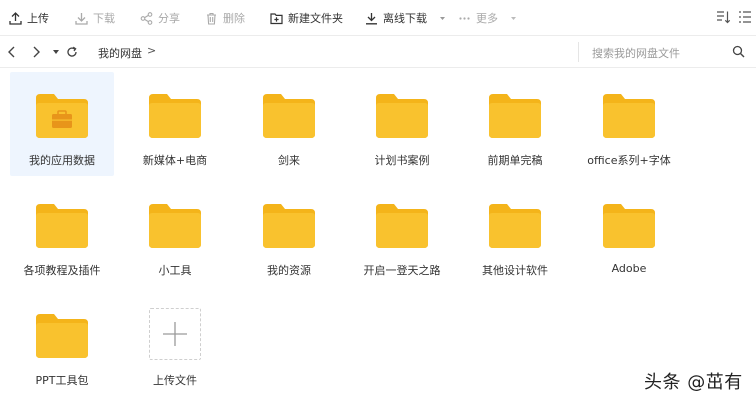  I want to click on item-label: 前期单完稿, so click(515, 160).